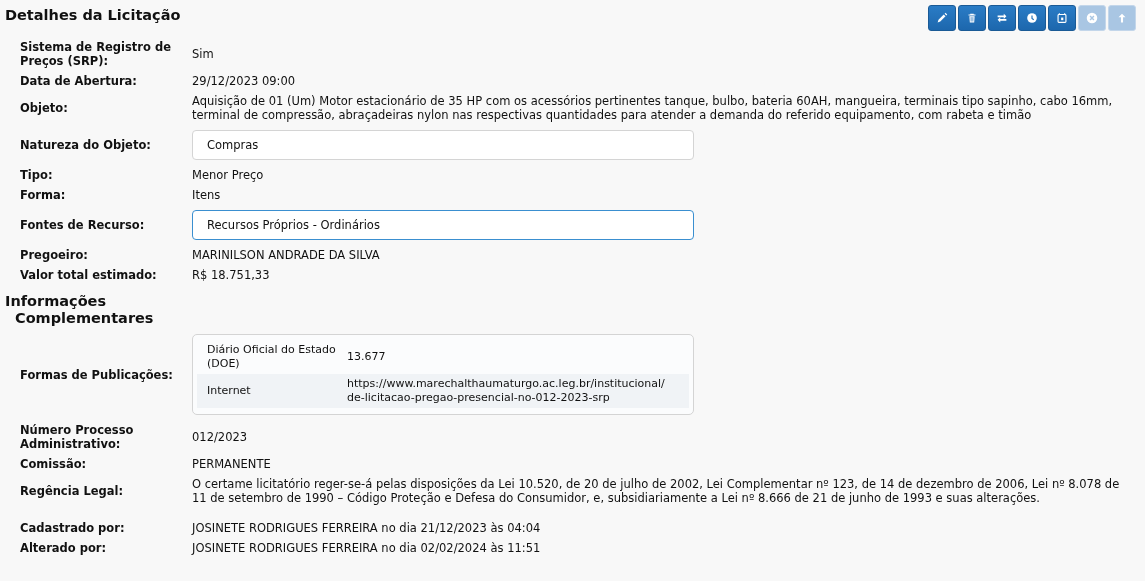 This screenshot has width=1145, height=581. What do you see at coordinates (85, 145) in the screenshot?
I see `field-label: Natureza do Objeto:` at bounding box center [85, 145].